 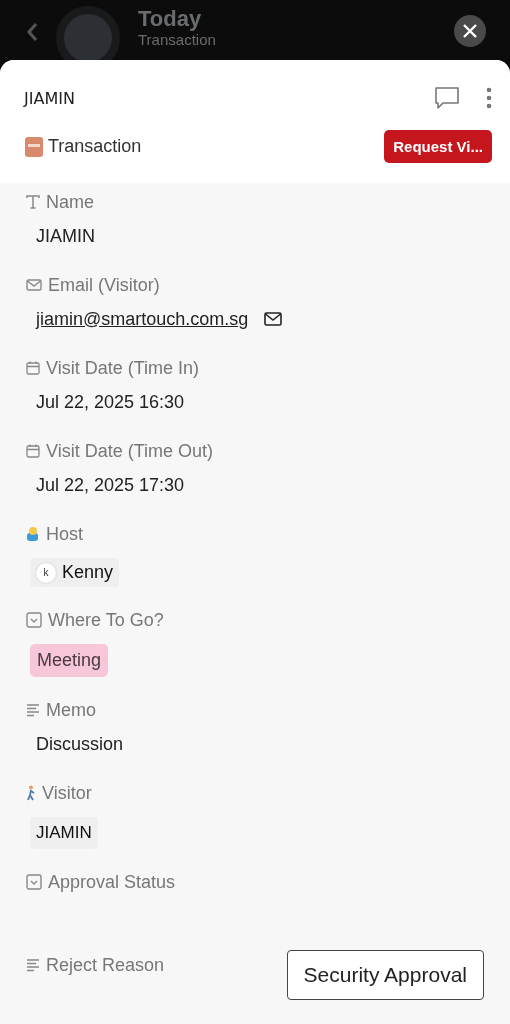 What do you see at coordinates (33, 534) in the screenshot?
I see `person-icon` at bounding box center [33, 534].